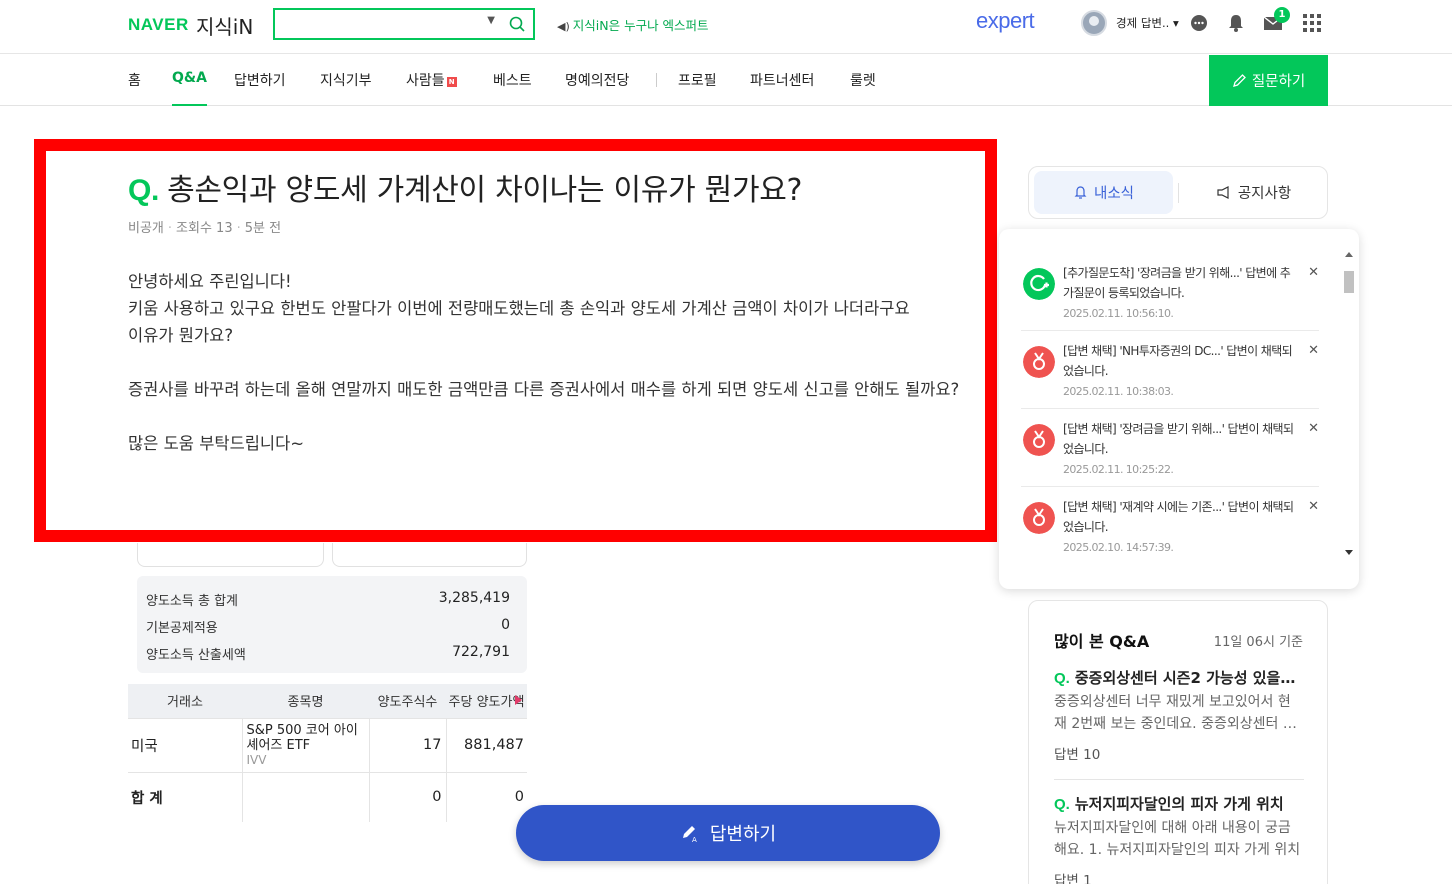 This screenshot has width=1452, height=884. Describe the element at coordinates (728, 833) in the screenshot. I see `answer-button: A 답변하기` at that location.